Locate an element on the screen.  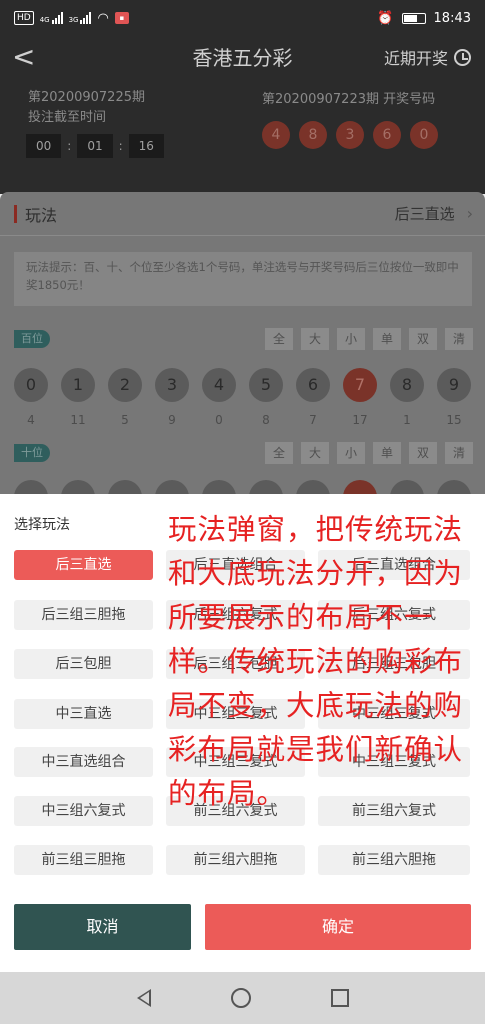
miss-count: 7 is located at coordinates (313, 420).